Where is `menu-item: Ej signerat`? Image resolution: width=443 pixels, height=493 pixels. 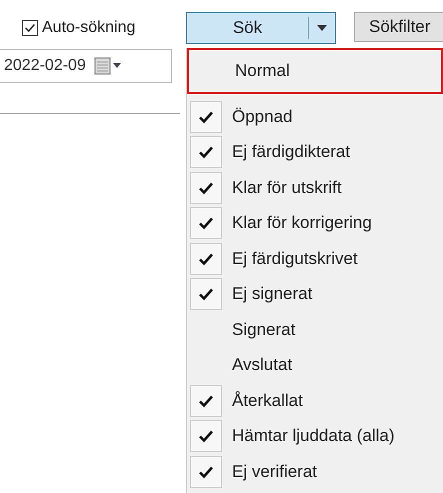 menu-item: Ej signerat is located at coordinates (272, 294).